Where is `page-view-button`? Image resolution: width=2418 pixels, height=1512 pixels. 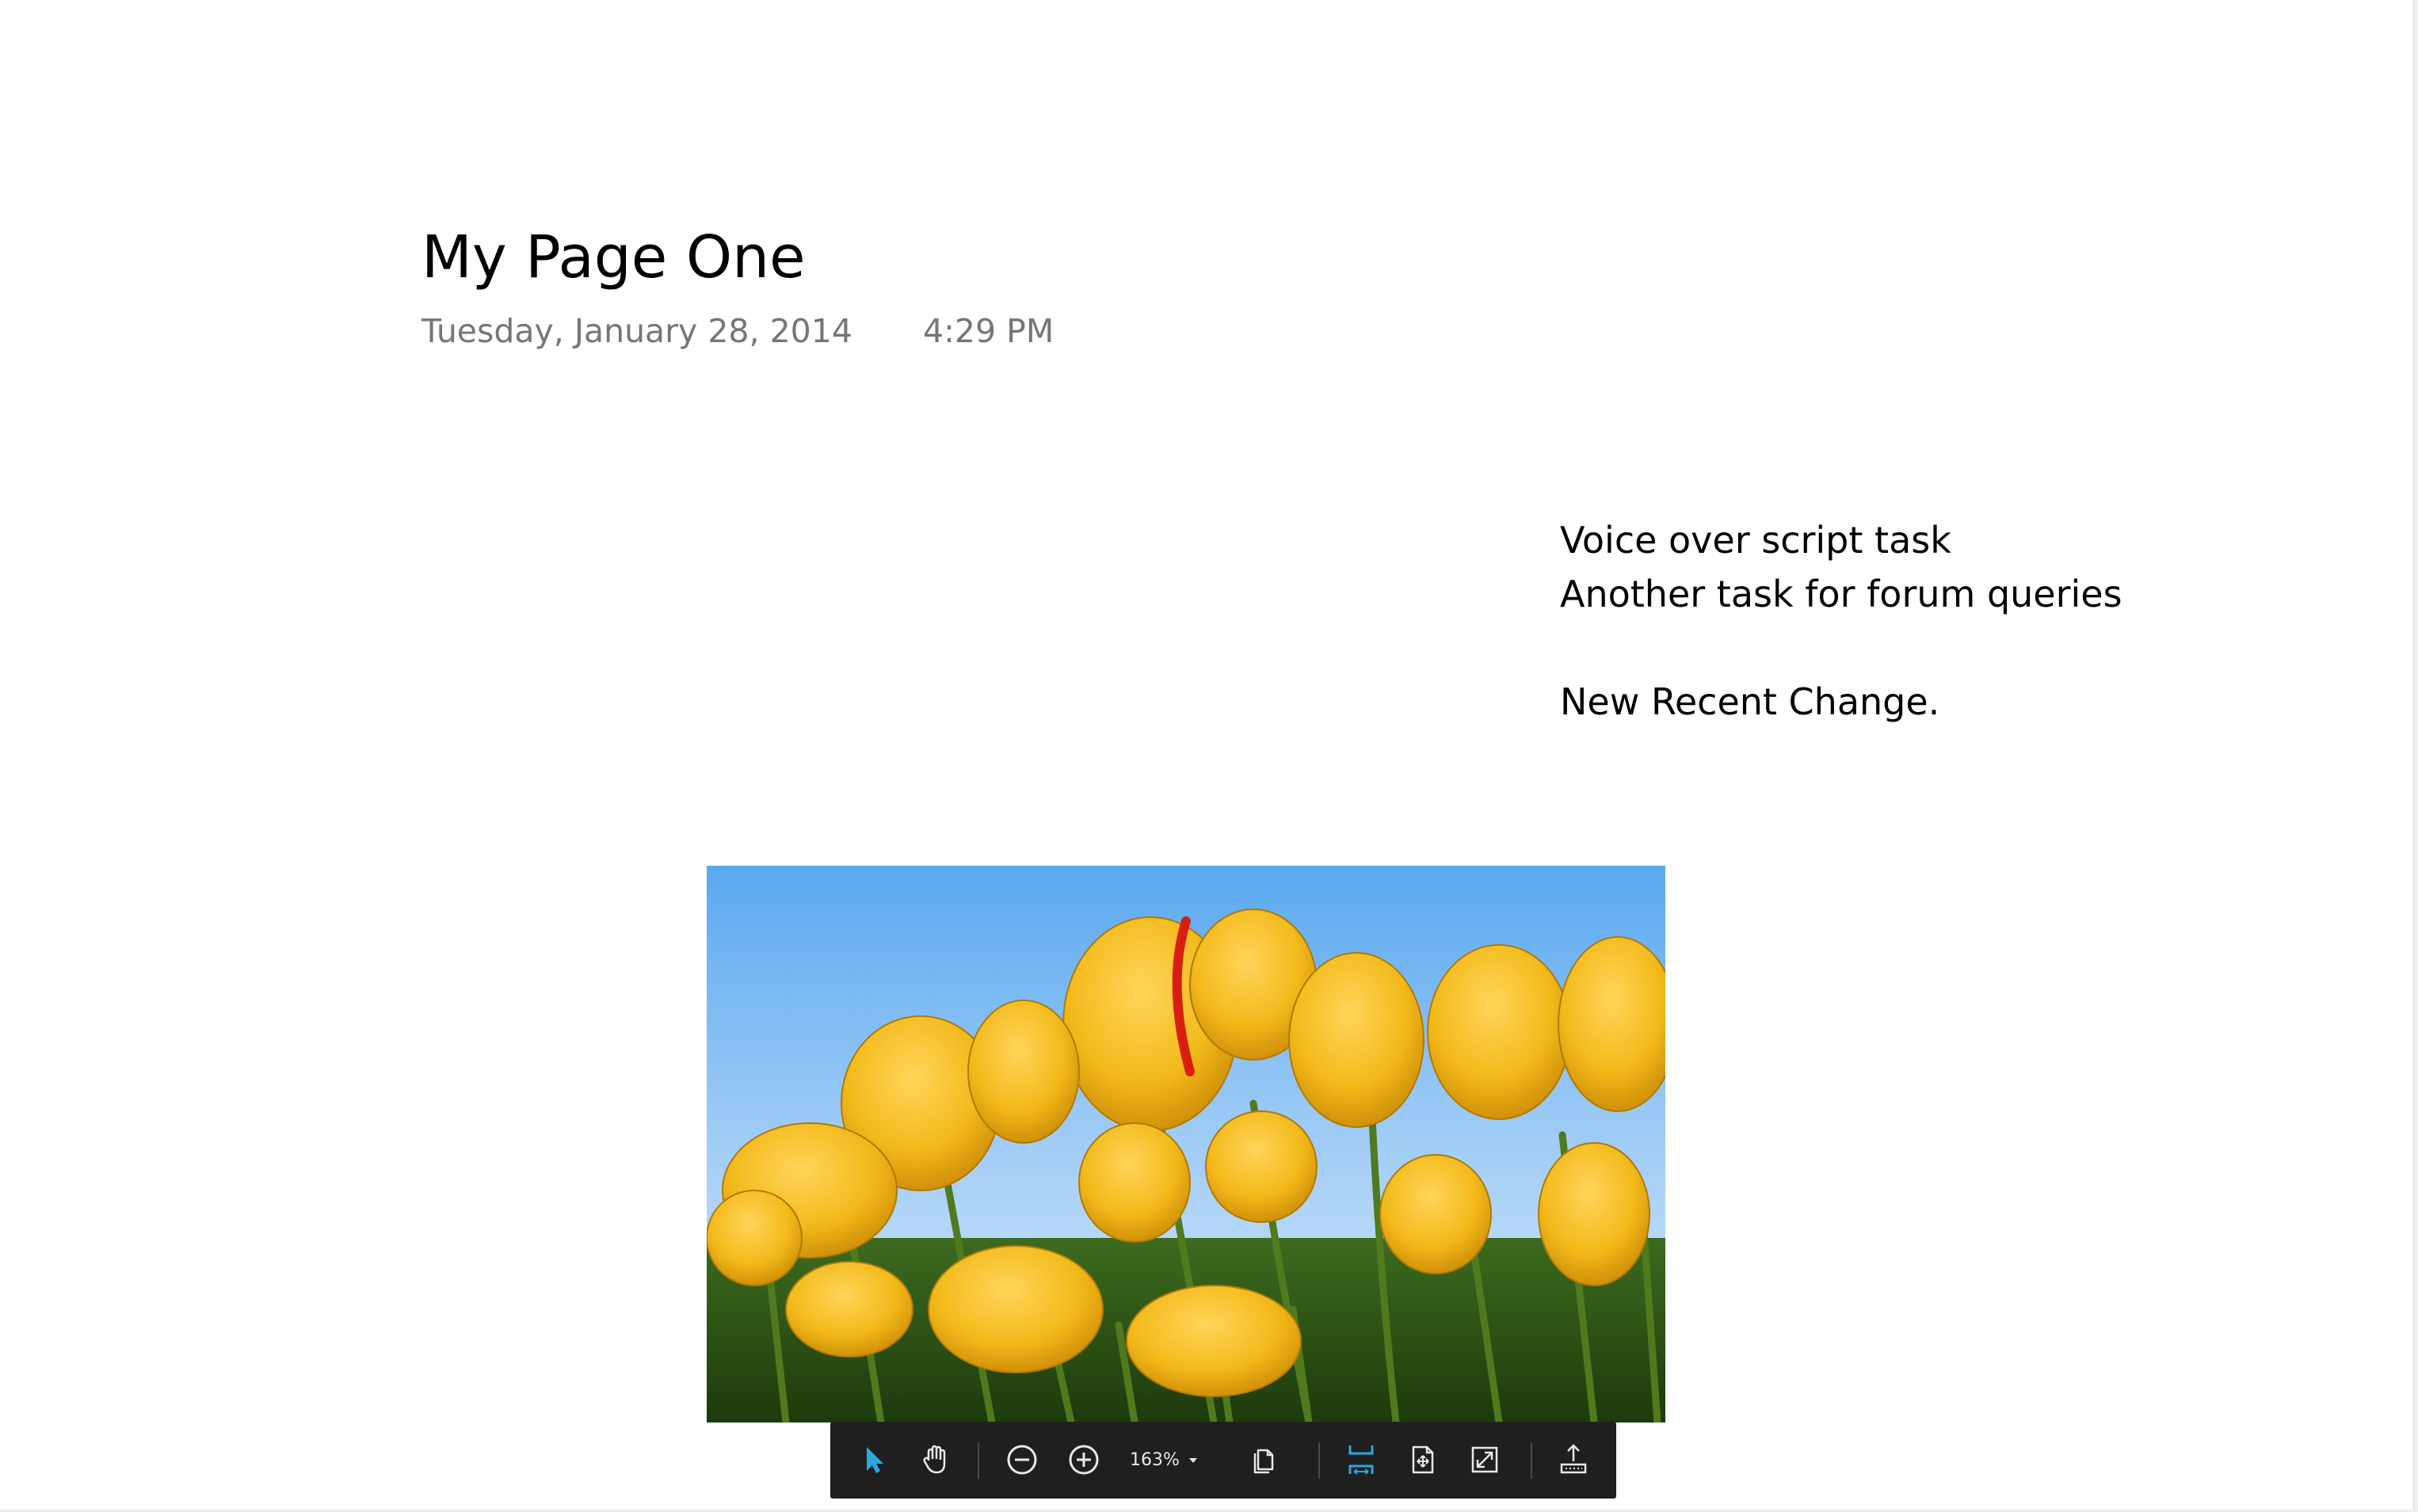
page-view-button is located at coordinates (1264, 1460).